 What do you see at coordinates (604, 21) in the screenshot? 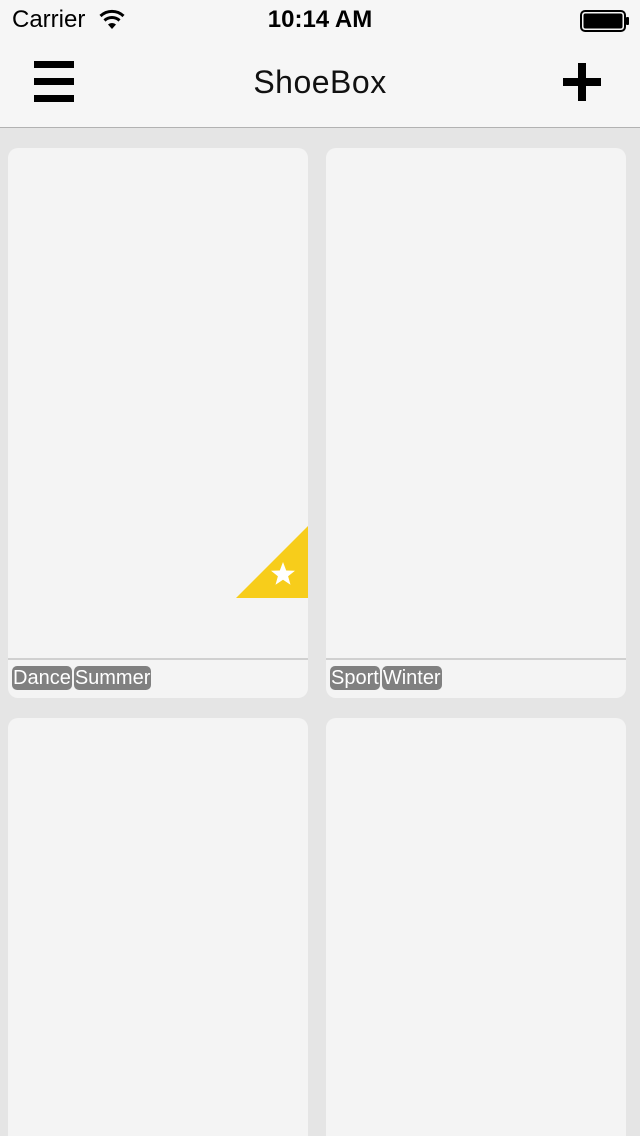
I see `battery-icon` at bounding box center [604, 21].